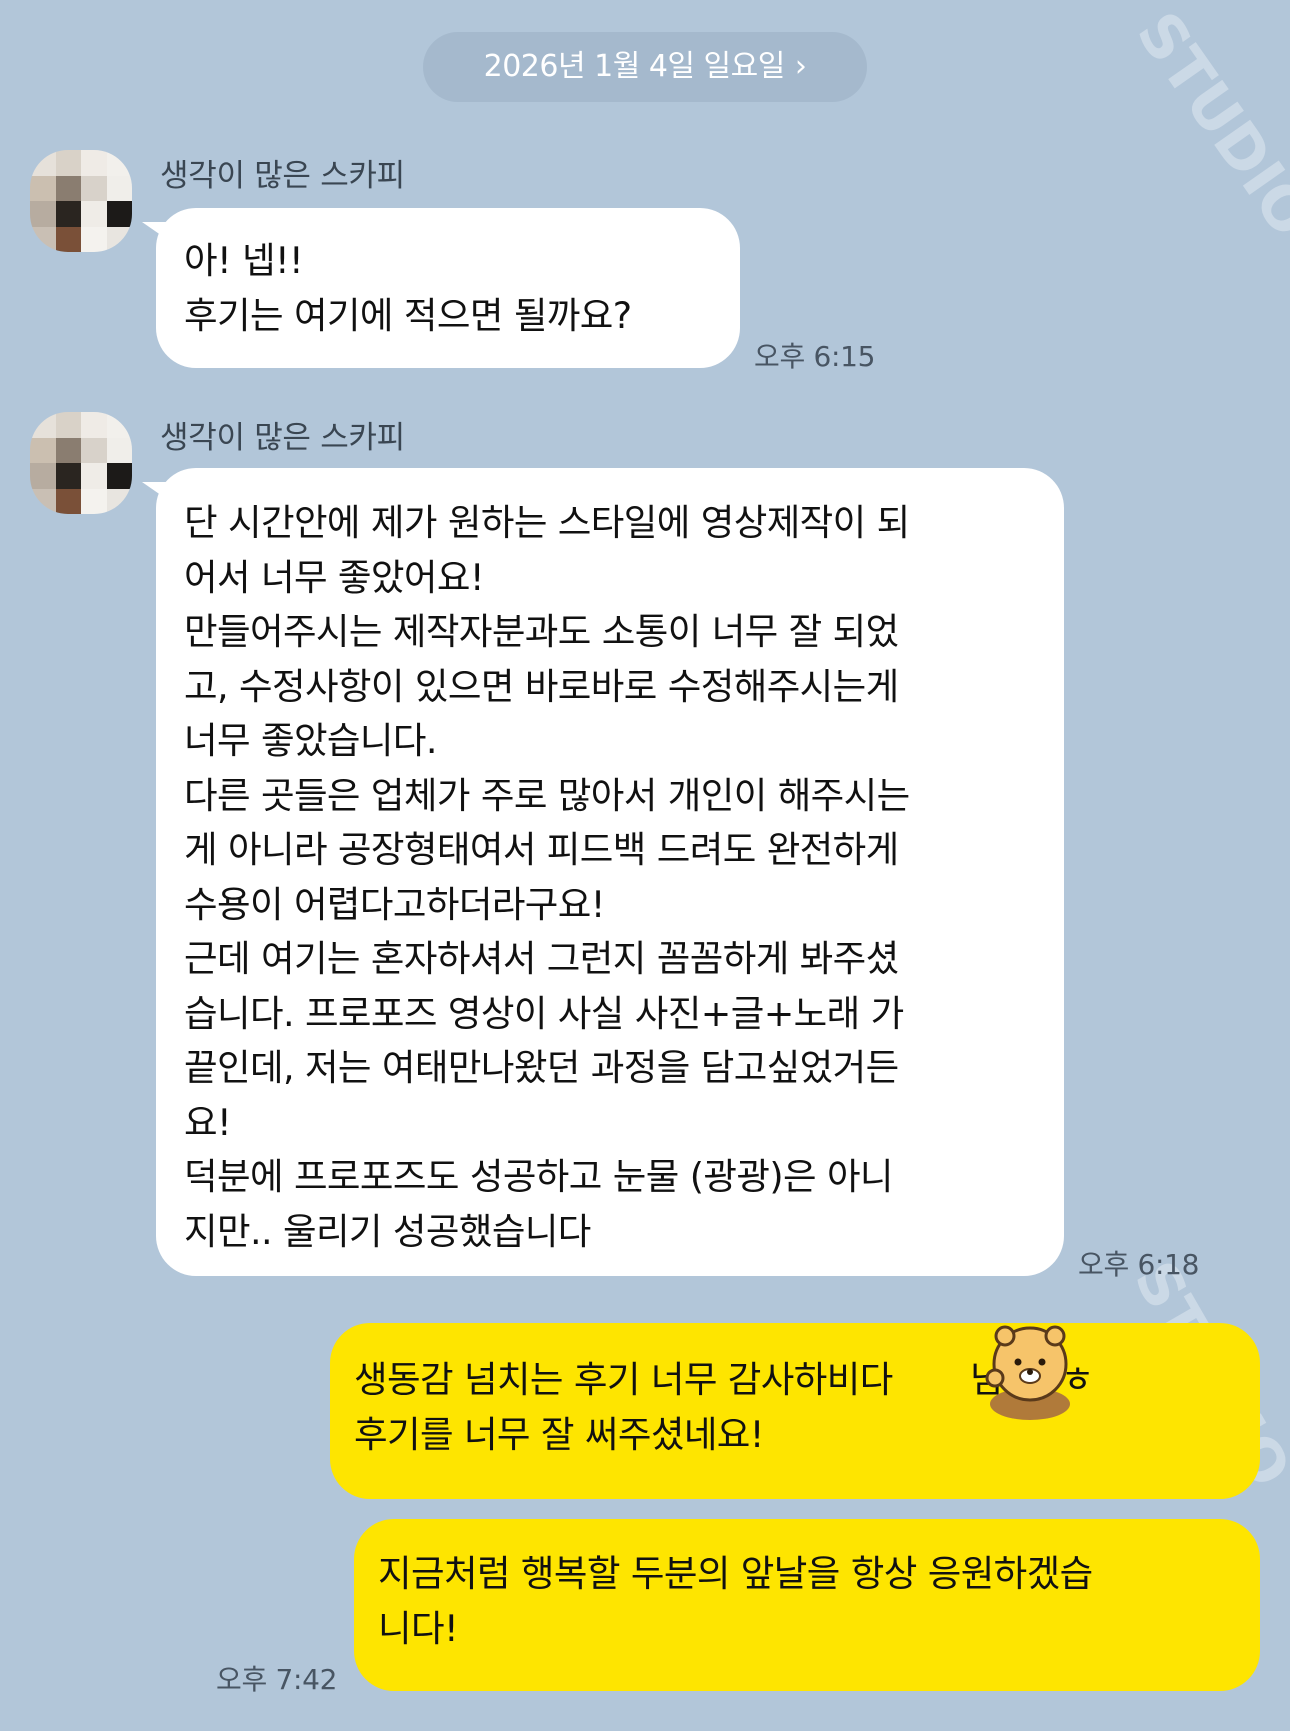  What do you see at coordinates (800, 66) in the screenshot?
I see `chevron-right-icon: ›` at bounding box center [800, 66].